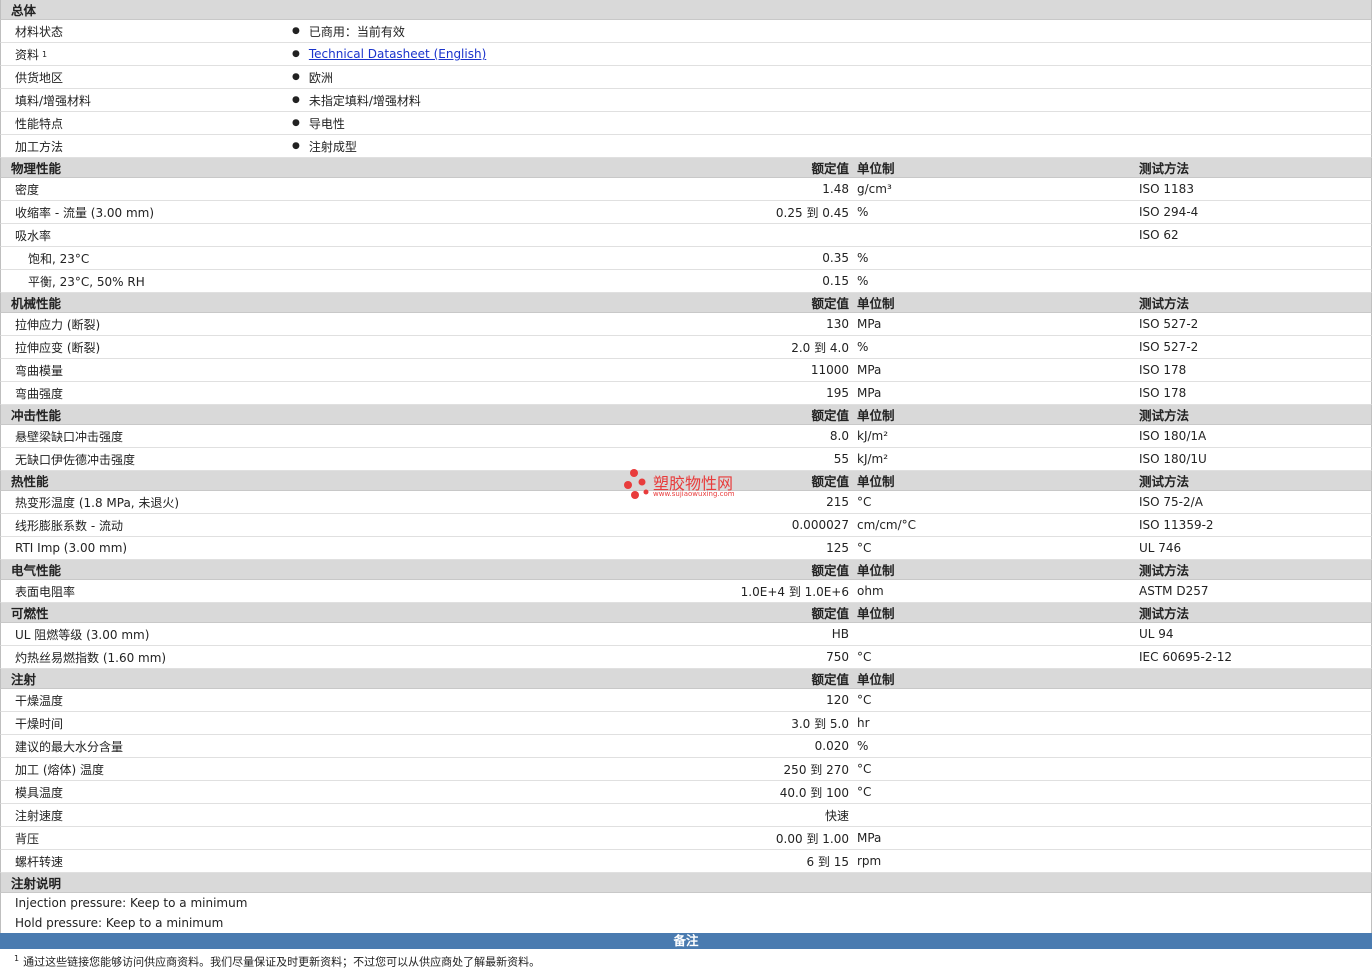  What do you see at coordinates (686, 123) in the screenshot?
I see `general-row: 性能特点 ● 导电性` at bounding box center [686, 123].